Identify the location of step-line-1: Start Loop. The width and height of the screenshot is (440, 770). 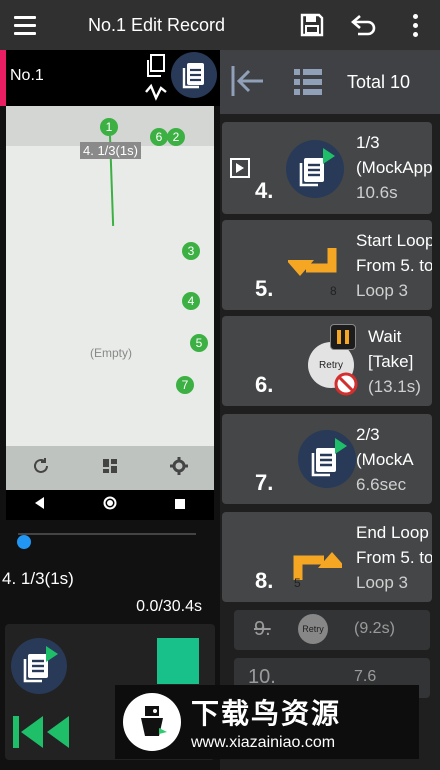
(394, 240).